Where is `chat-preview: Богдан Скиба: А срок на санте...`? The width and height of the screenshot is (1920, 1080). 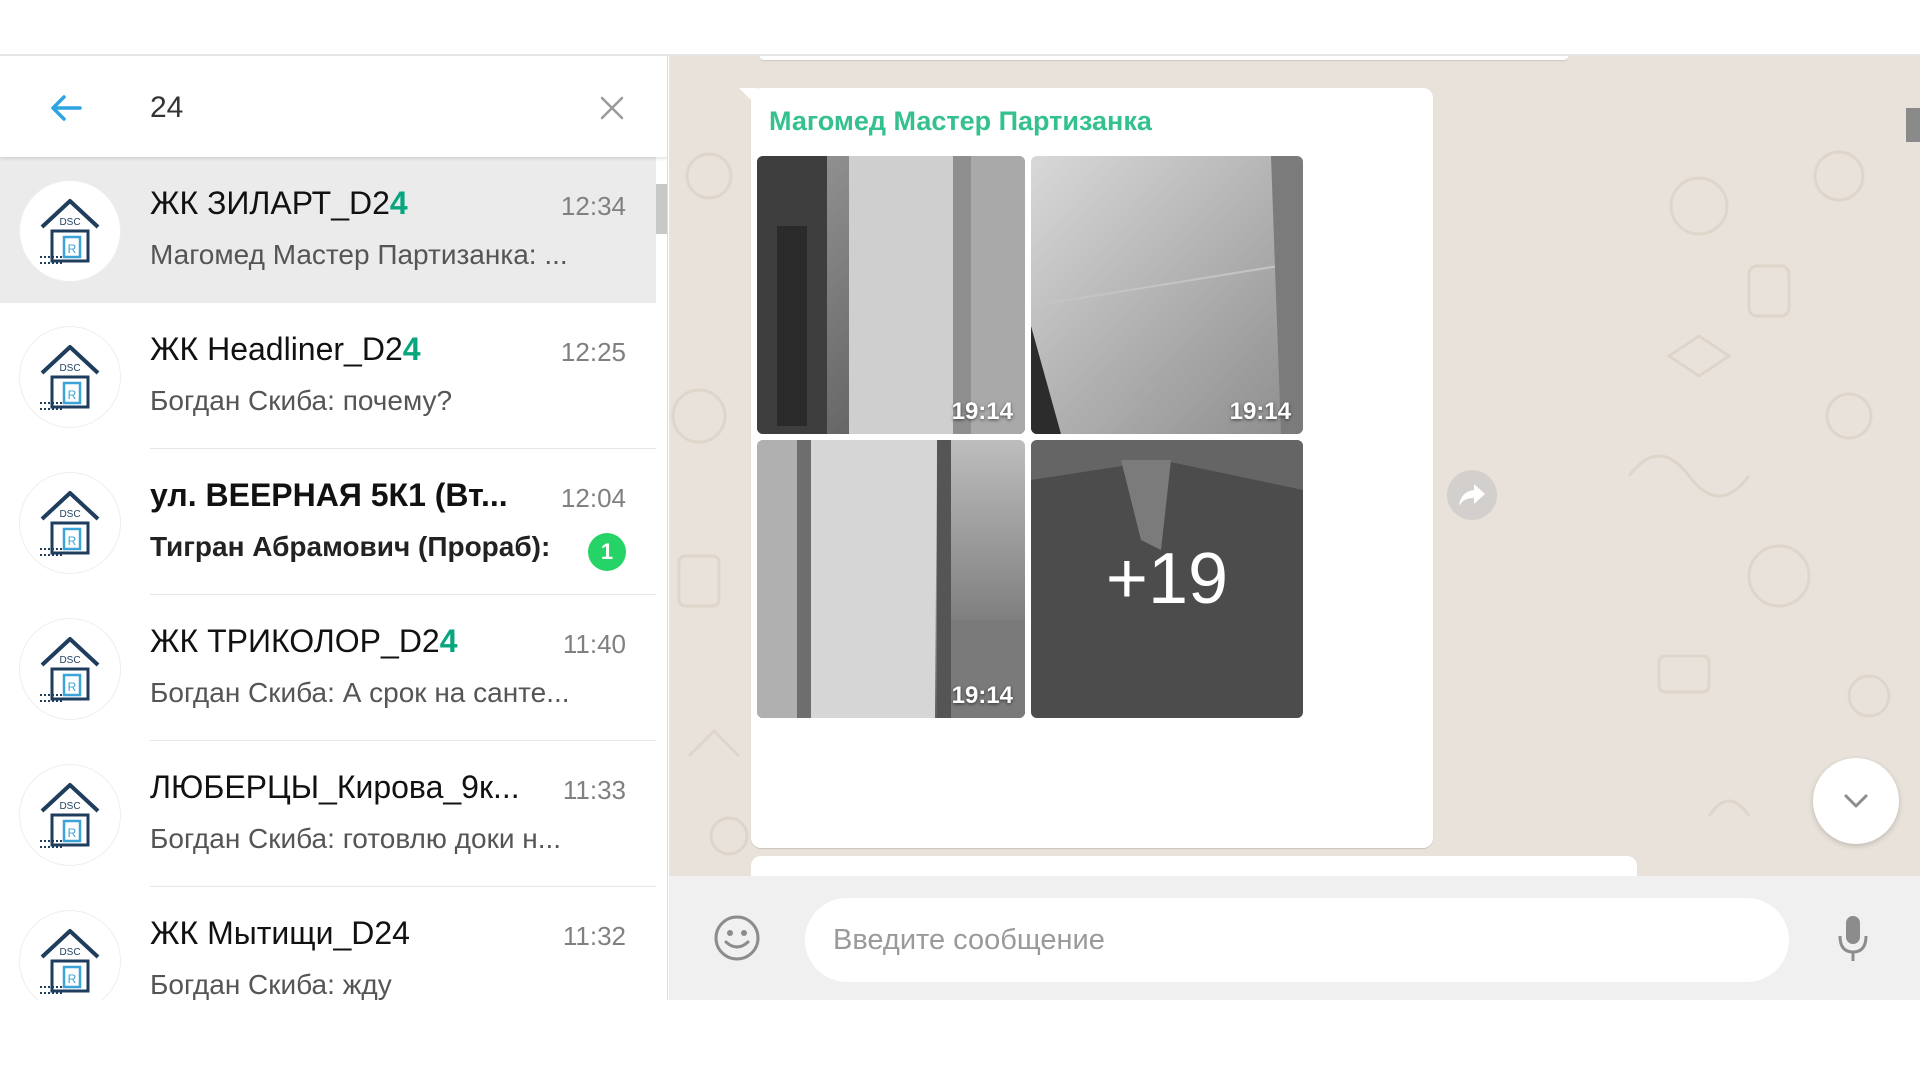
chat-preview: Богдан Скиба: А срок на санте... is located at coordinates (360, 692).